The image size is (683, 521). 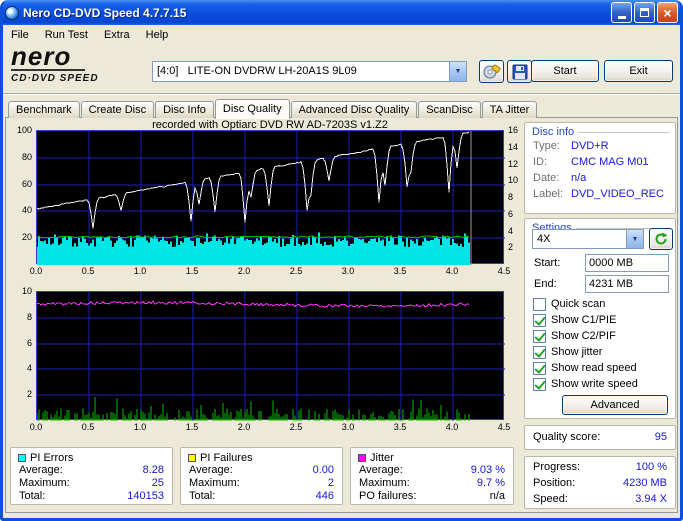 I want to click on save-button, so click(x=519, y=71).